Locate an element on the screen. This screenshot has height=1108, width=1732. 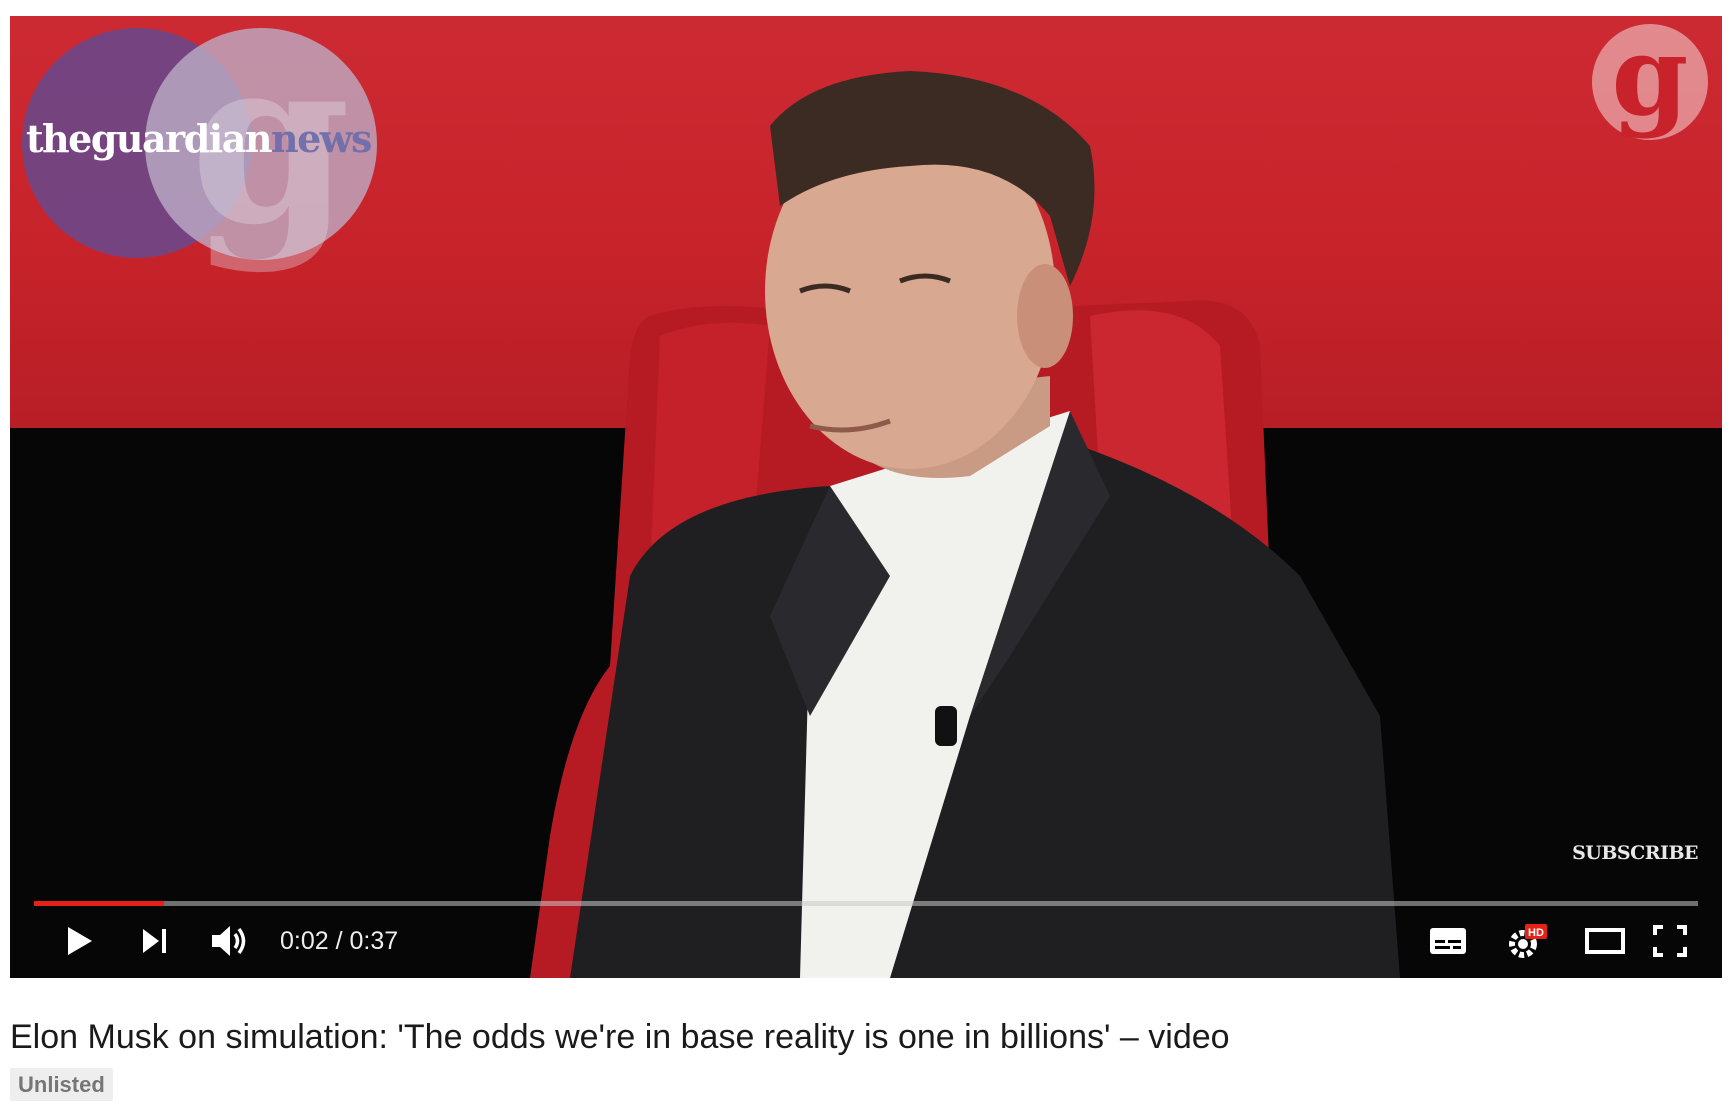
time-current: 0:02 is located at coordinates (304, 941).